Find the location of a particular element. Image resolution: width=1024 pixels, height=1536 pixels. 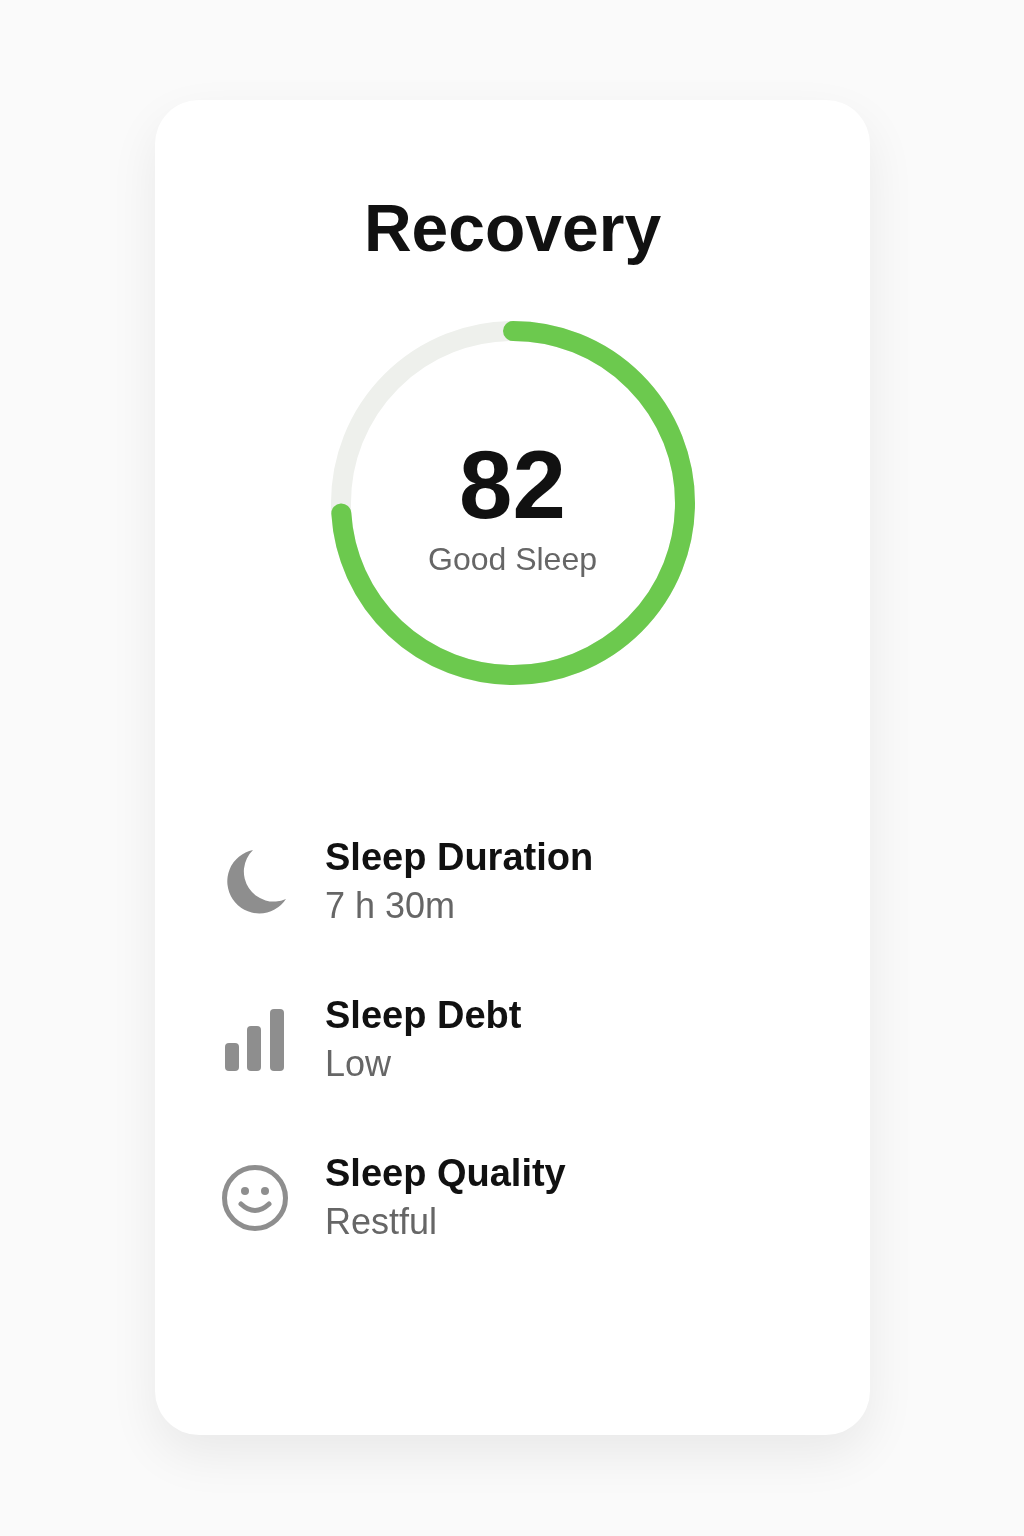

metric-value: Restful is located at coordinates (382, 1222).